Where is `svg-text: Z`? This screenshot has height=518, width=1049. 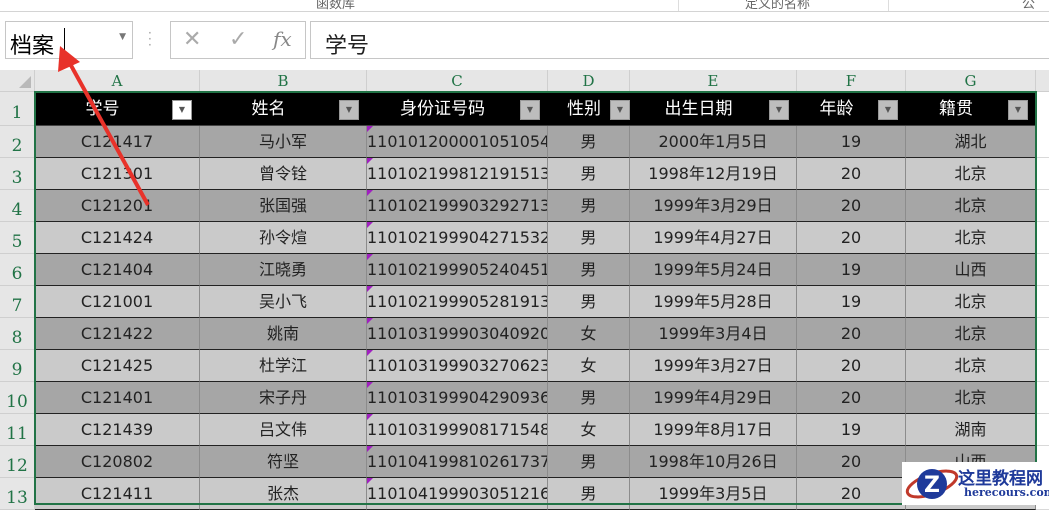
svg-text: Z is located at coordinates (932, 485).